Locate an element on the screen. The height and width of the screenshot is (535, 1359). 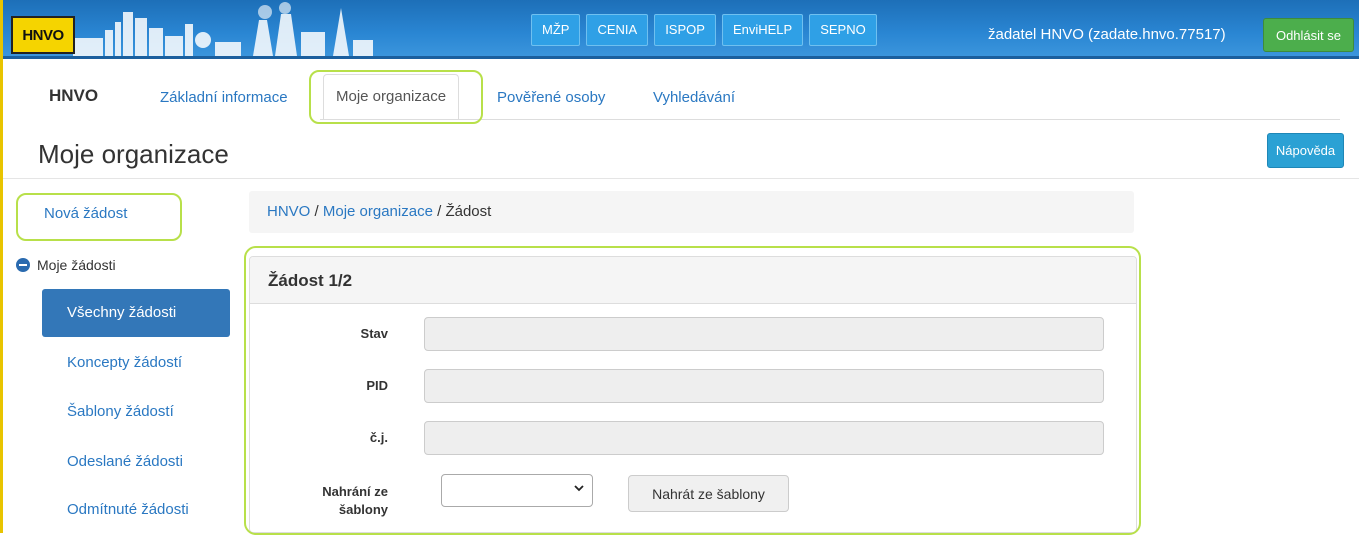
external-links: MŽP CENIA ISPOP EnviHELP SEPNO is located at coordinates (704, 30).